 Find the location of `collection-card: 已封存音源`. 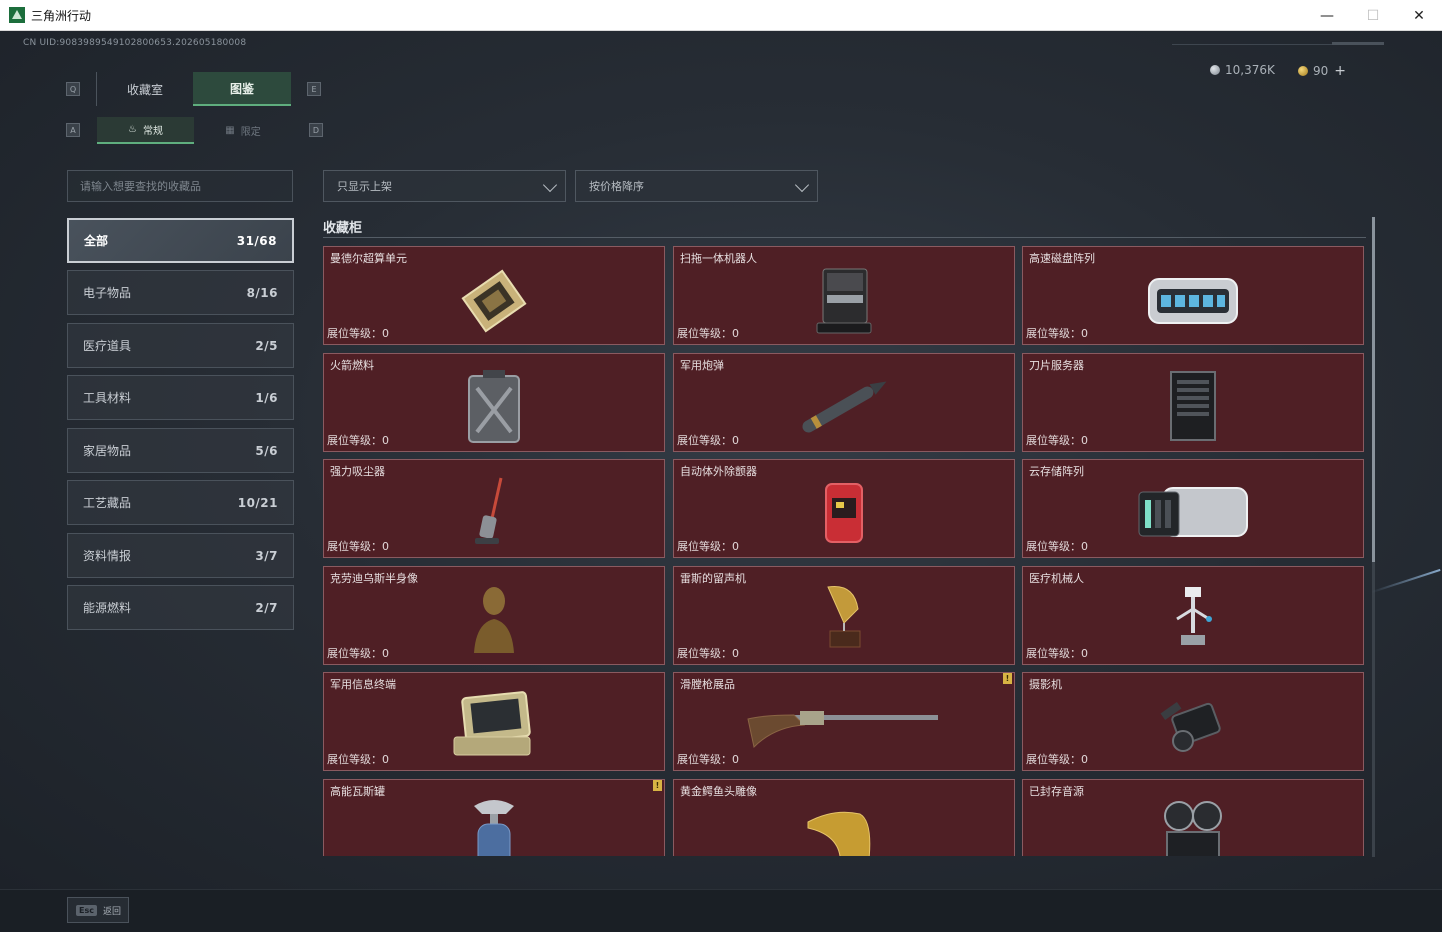

collection-card: 已封存音源 is located at coordinates (1193, 817).